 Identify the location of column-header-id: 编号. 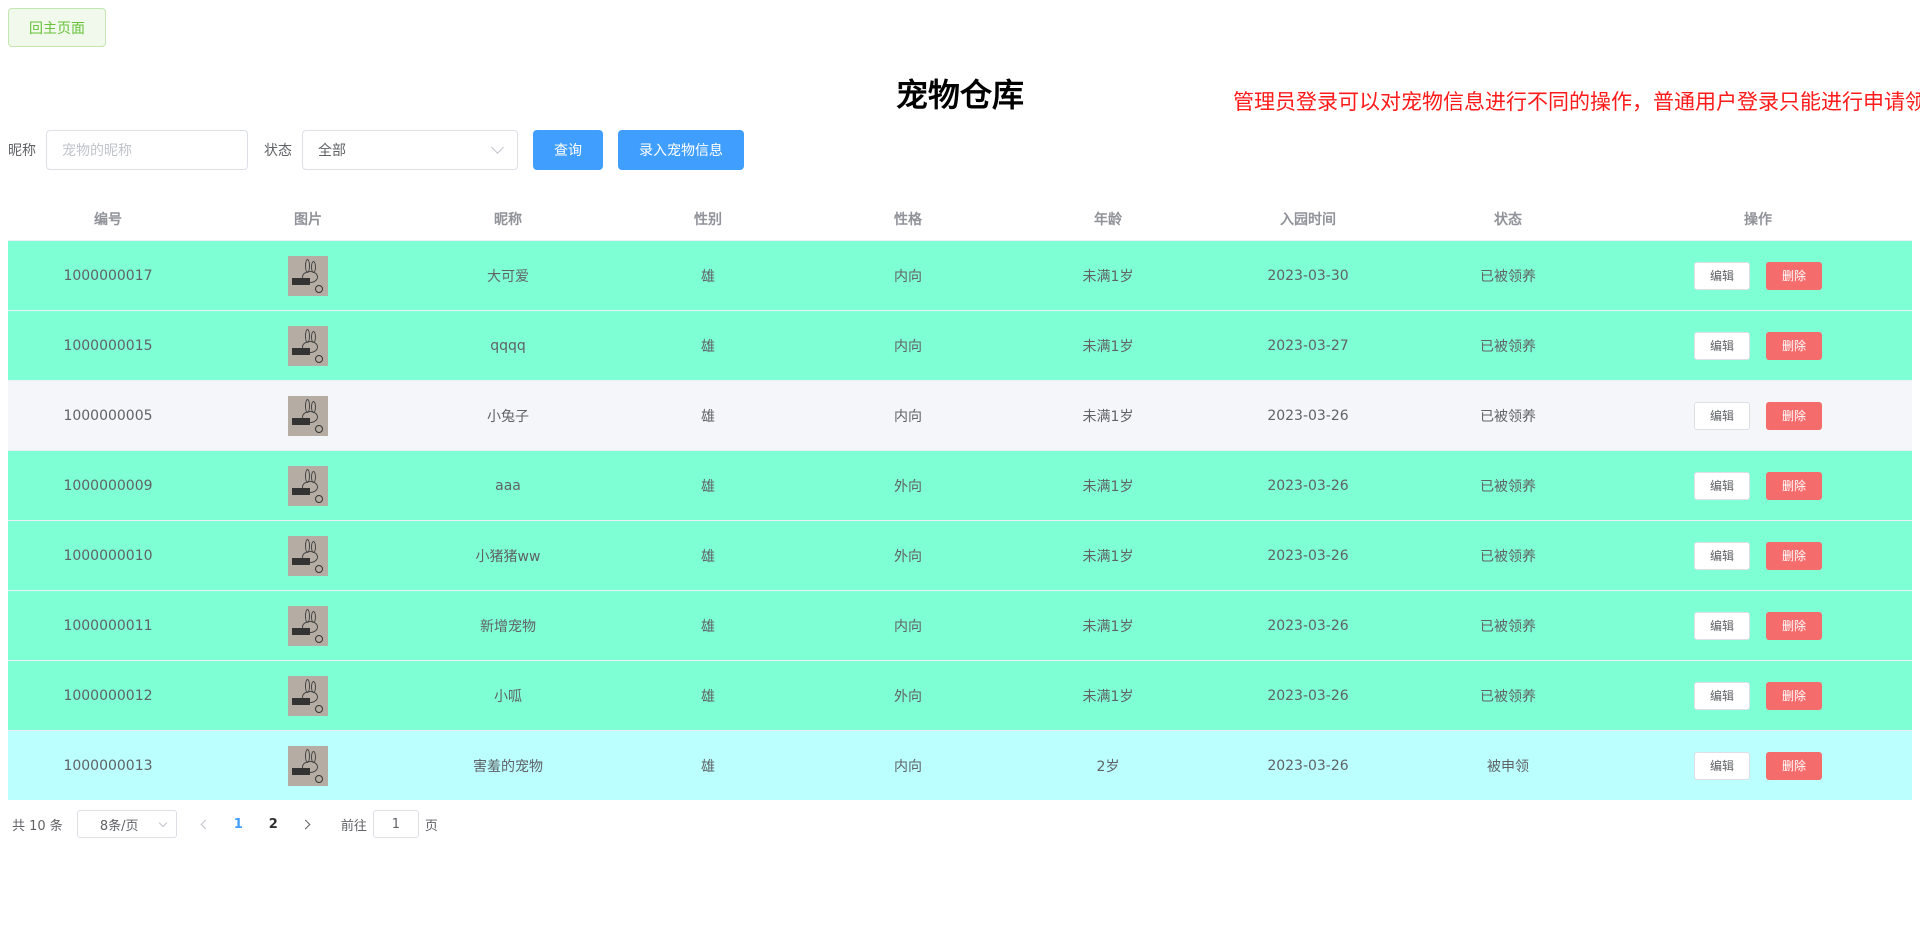
(108, 220).